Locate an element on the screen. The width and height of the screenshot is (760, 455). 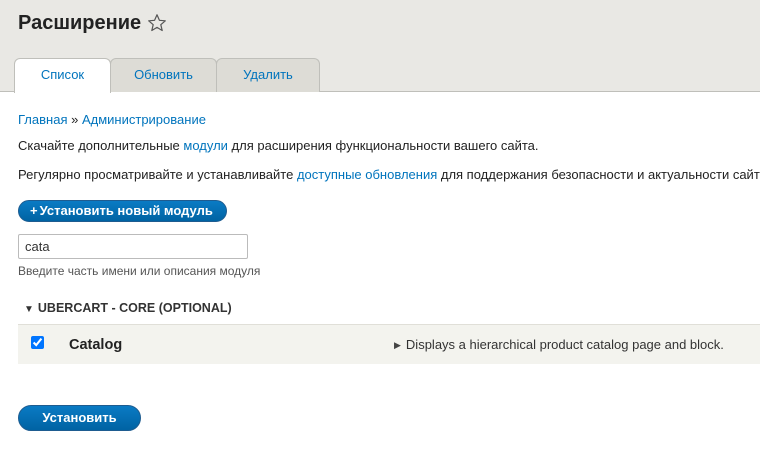
triangle-down-icon: ▼ is located at coordinates (29, 309).